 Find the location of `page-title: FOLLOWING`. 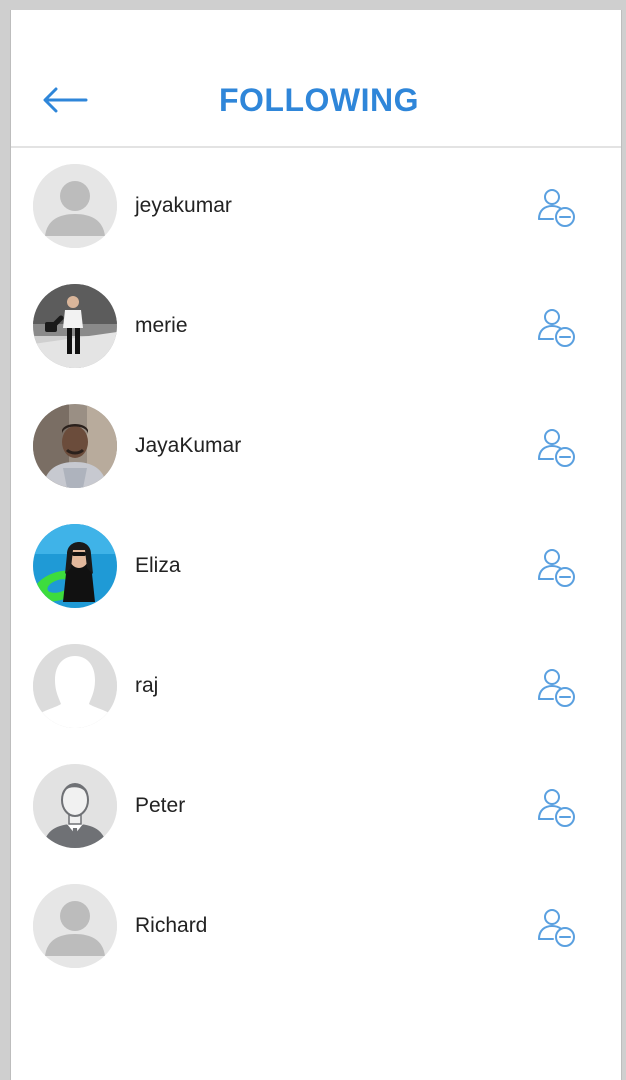

page-title: FOLLOWING is located at coordinates (318, 100).